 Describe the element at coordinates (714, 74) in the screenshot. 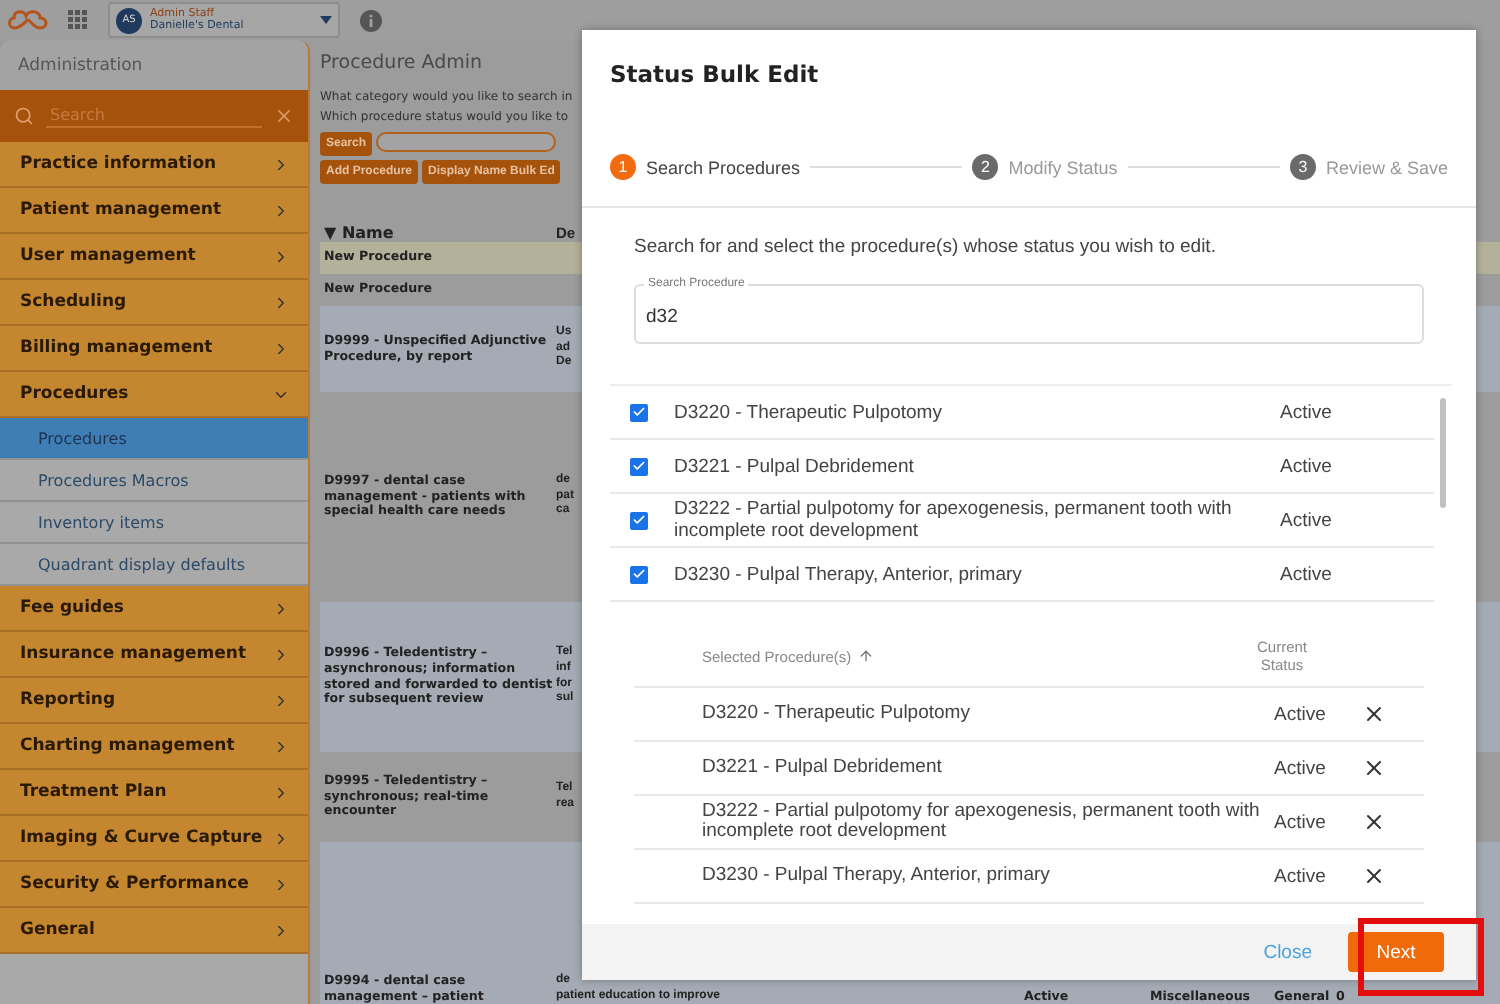

I see `dialog-title: Status Bulk Edit` at that location.